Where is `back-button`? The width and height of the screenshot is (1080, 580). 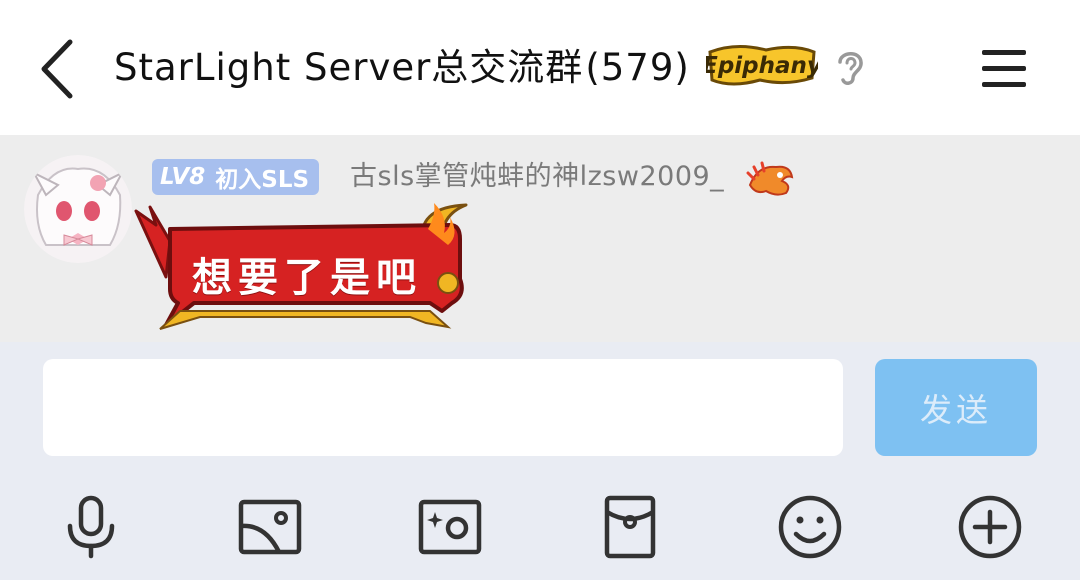 back-button is located at coordinates (60, 69).